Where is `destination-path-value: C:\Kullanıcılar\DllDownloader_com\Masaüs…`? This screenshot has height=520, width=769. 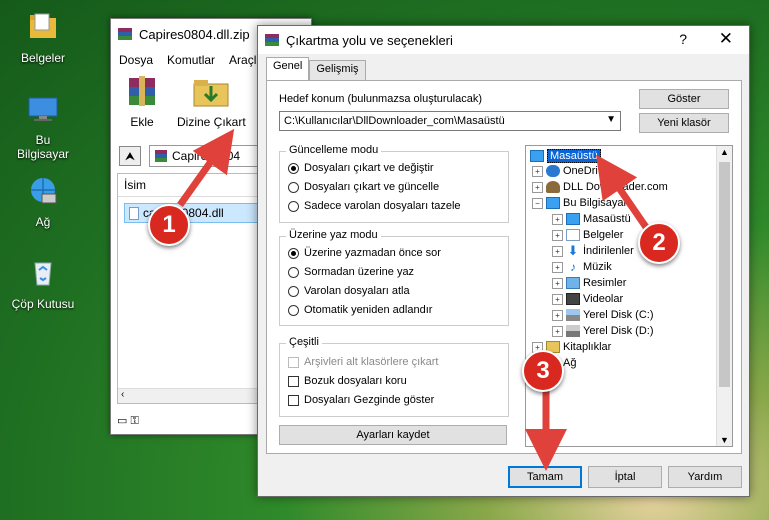
destination-path-value: C:\Kullanıcılar\DllDownloader_com\Masaüs… is located at coordinates (394, 121).